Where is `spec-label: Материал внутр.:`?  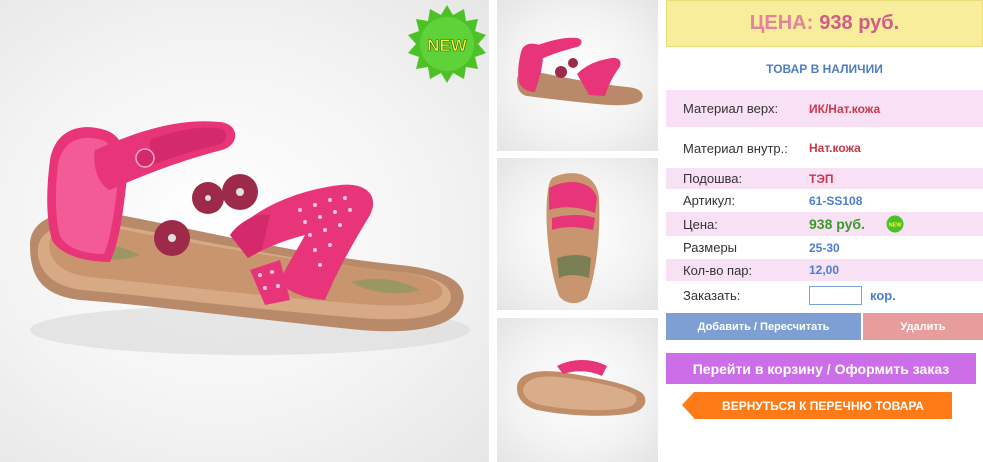
spec-label: Материал внутр.: is located at coordinates (735, 148).